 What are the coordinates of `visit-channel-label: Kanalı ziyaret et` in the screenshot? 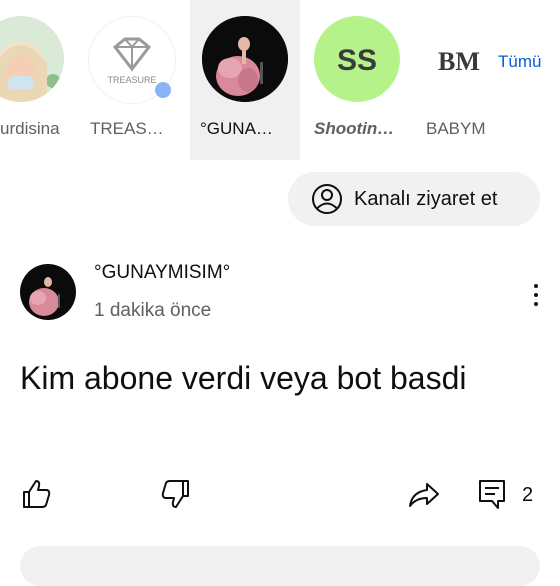 It's located at (426, 199).